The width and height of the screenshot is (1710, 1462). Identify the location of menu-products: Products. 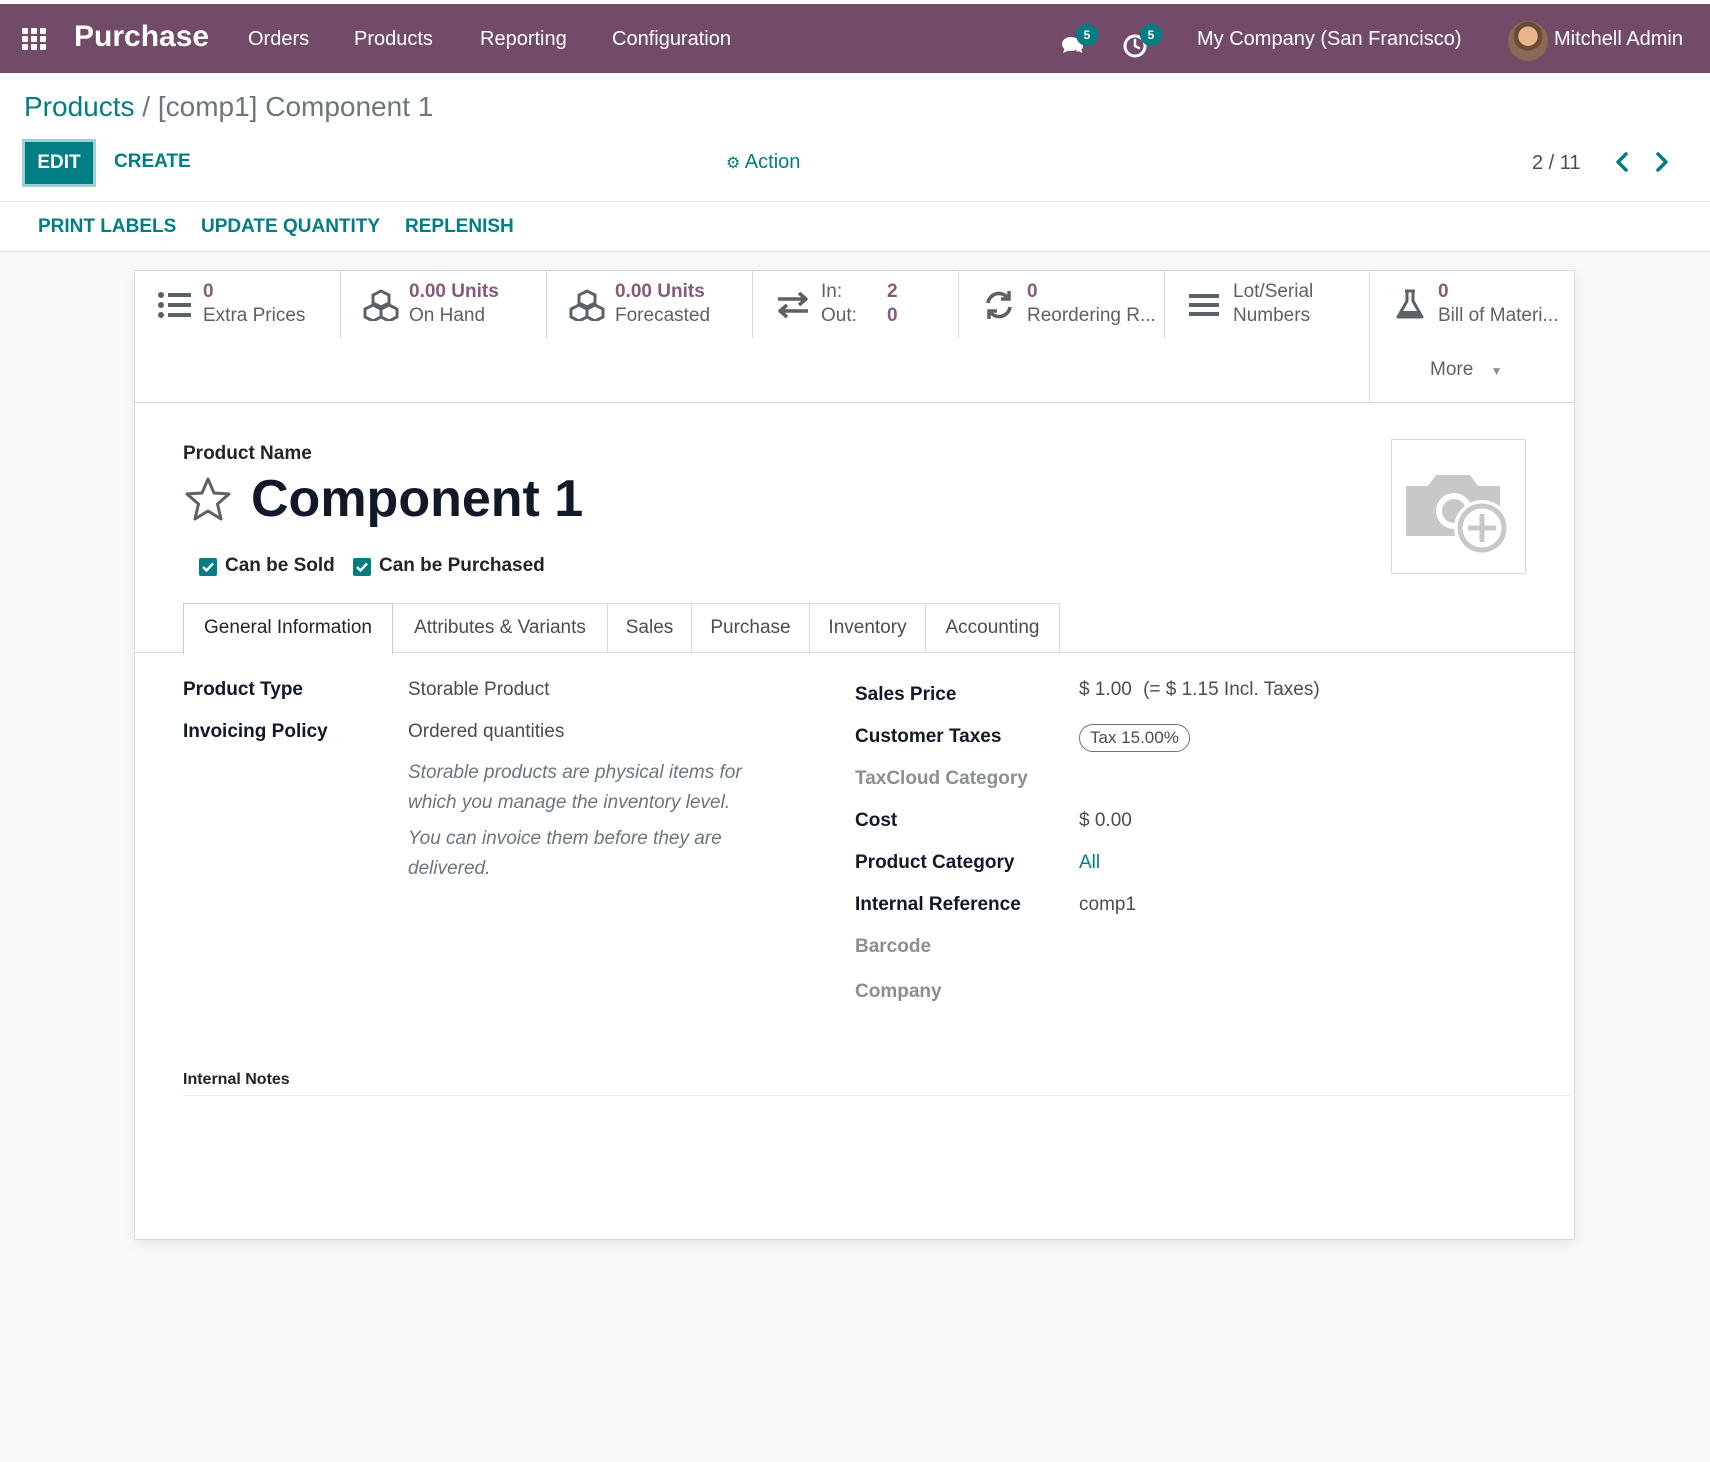
(393, 39).